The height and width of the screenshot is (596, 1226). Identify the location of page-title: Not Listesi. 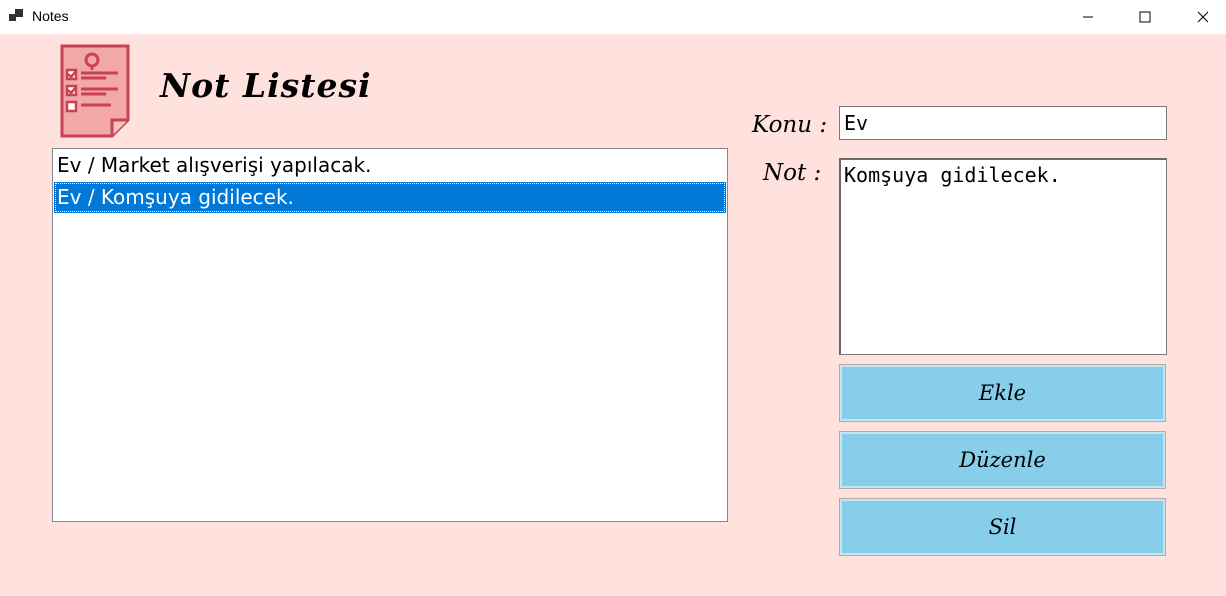
(266, 85).